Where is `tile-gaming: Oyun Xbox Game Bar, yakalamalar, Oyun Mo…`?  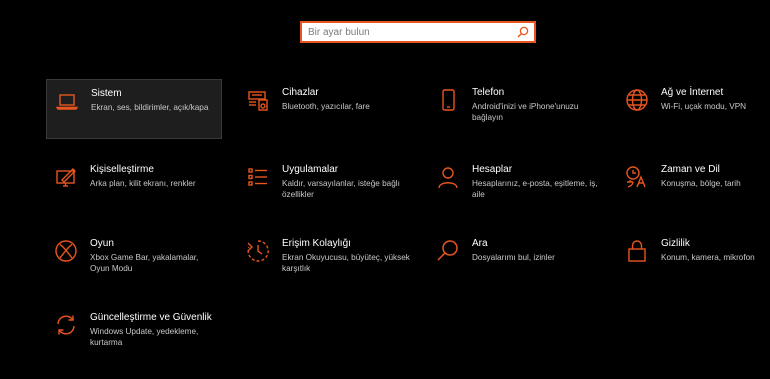 tile-gaming: Oyun Xbox Game Bar, yakalamalar, Oyun Mo… is located at coordinates (134, 260).